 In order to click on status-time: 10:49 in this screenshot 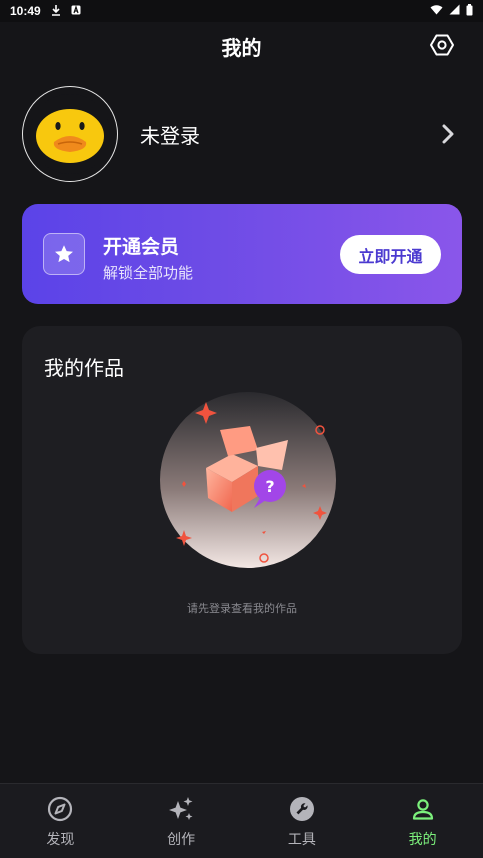, I will do `click(25, 11)`.